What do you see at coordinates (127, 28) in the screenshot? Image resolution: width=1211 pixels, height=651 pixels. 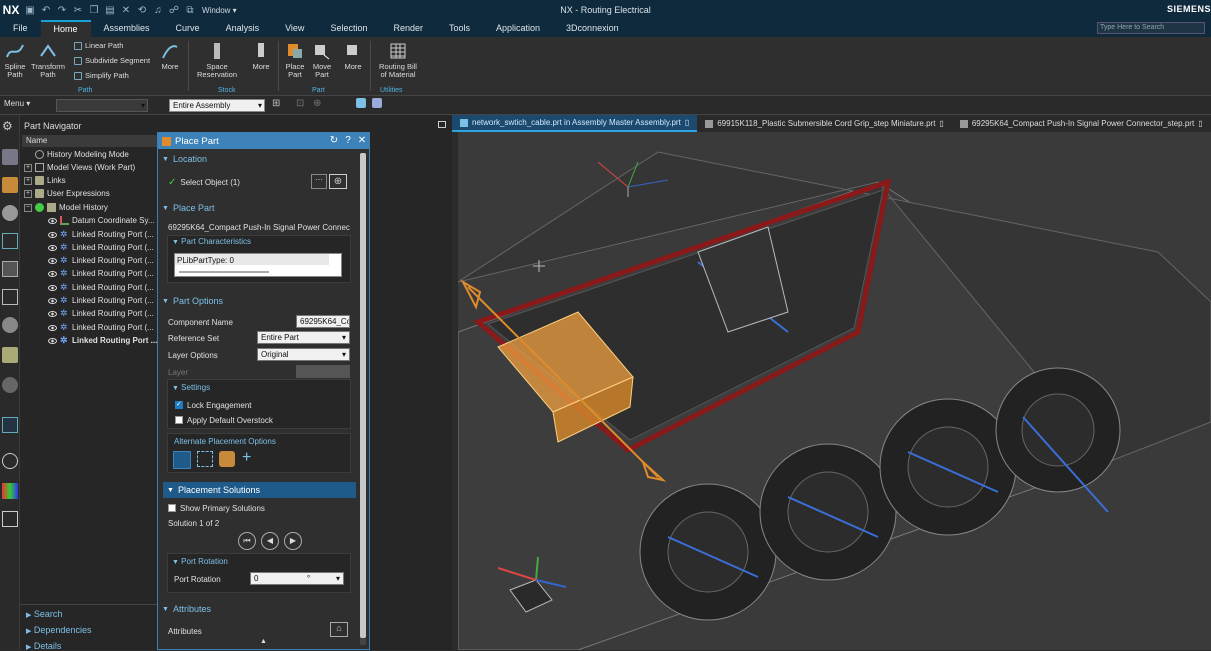 I see `menu-assemblies: Assemblies` at bounding box center [127, 28].